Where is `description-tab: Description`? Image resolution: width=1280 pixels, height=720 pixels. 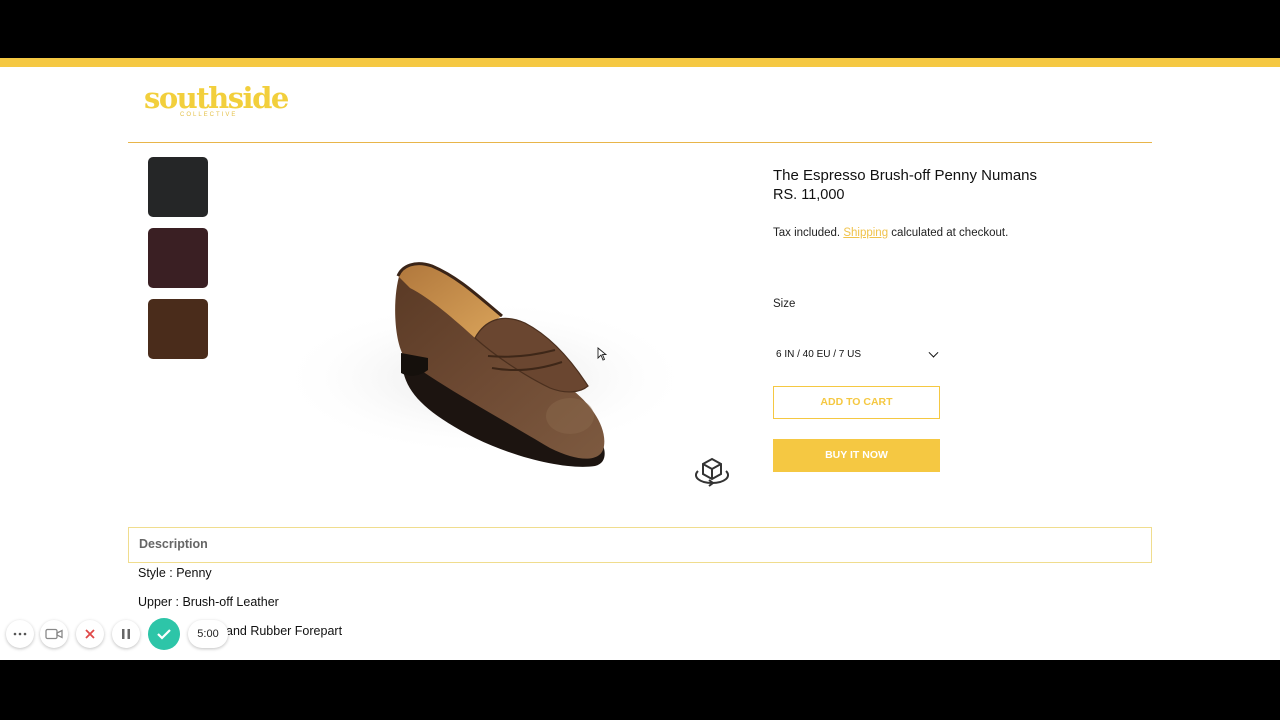
description-tab: Description is located at coordinates (640, 545).